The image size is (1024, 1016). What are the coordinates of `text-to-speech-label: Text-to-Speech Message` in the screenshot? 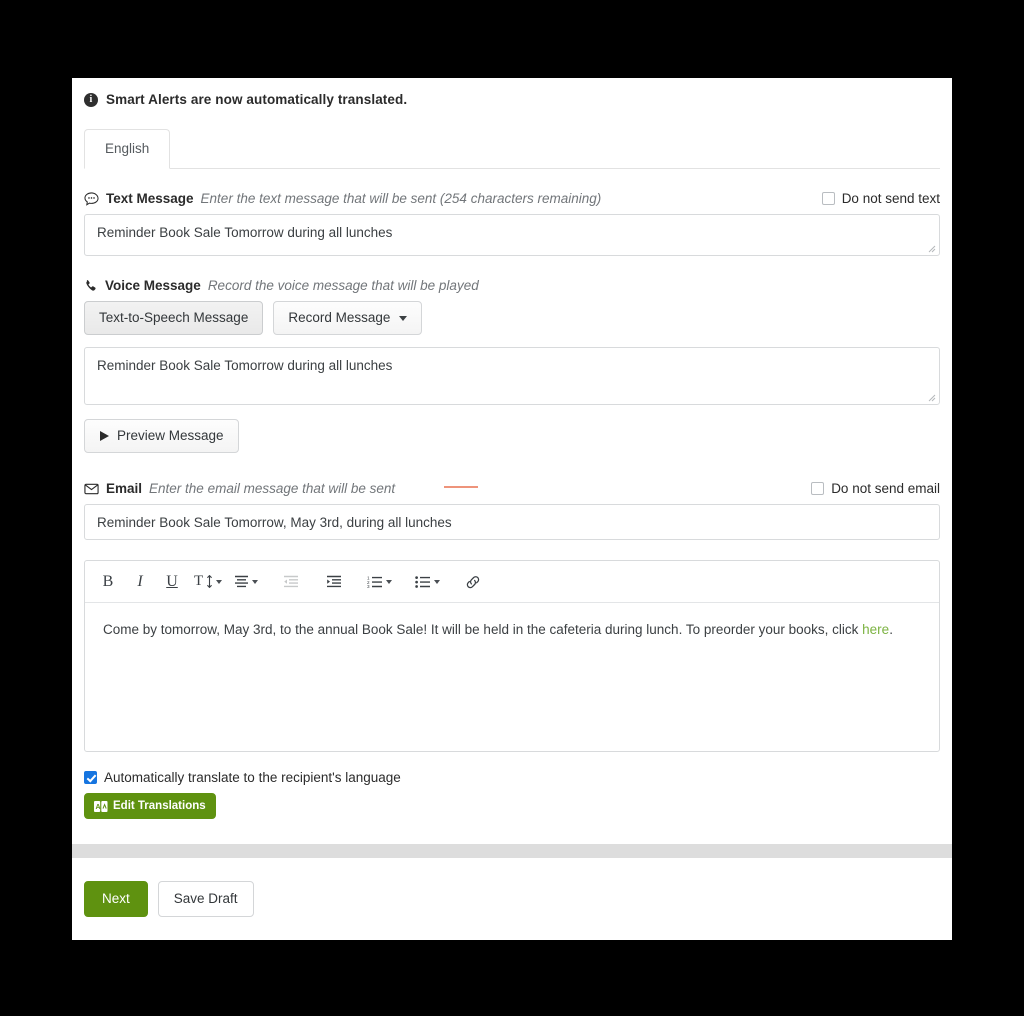 It's located at (174, 317).